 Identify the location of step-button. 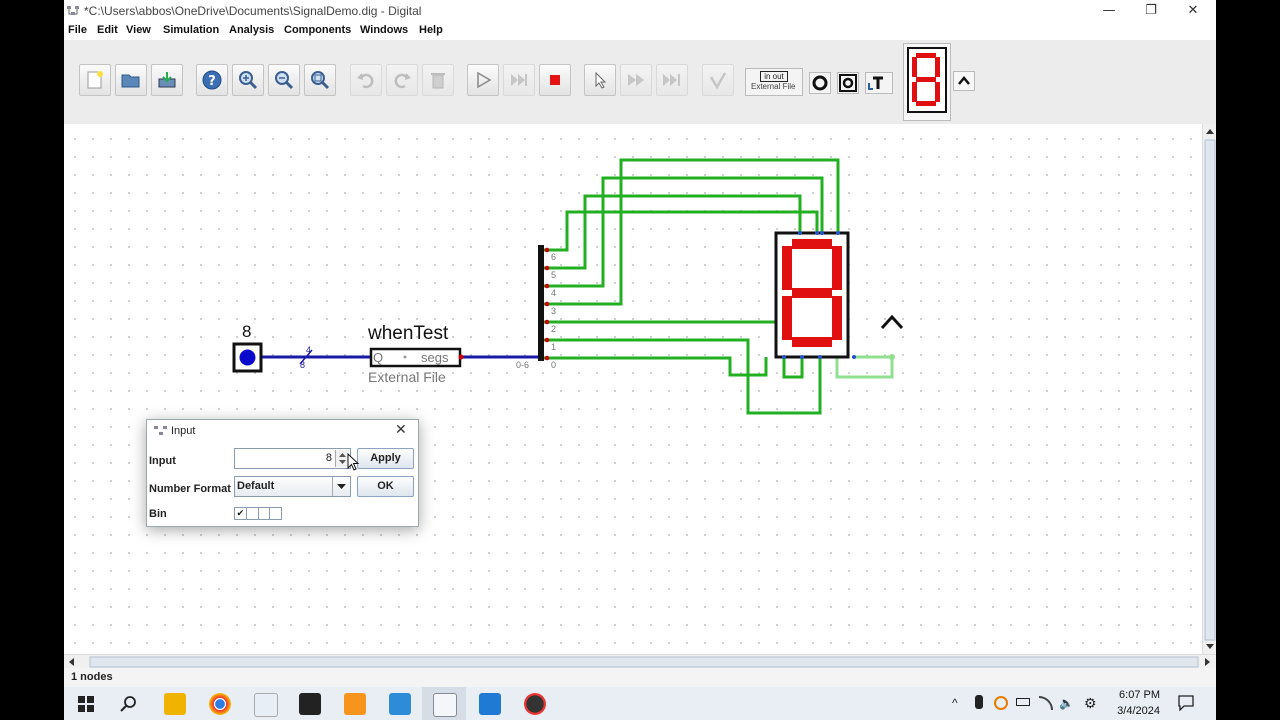
(519, 80).